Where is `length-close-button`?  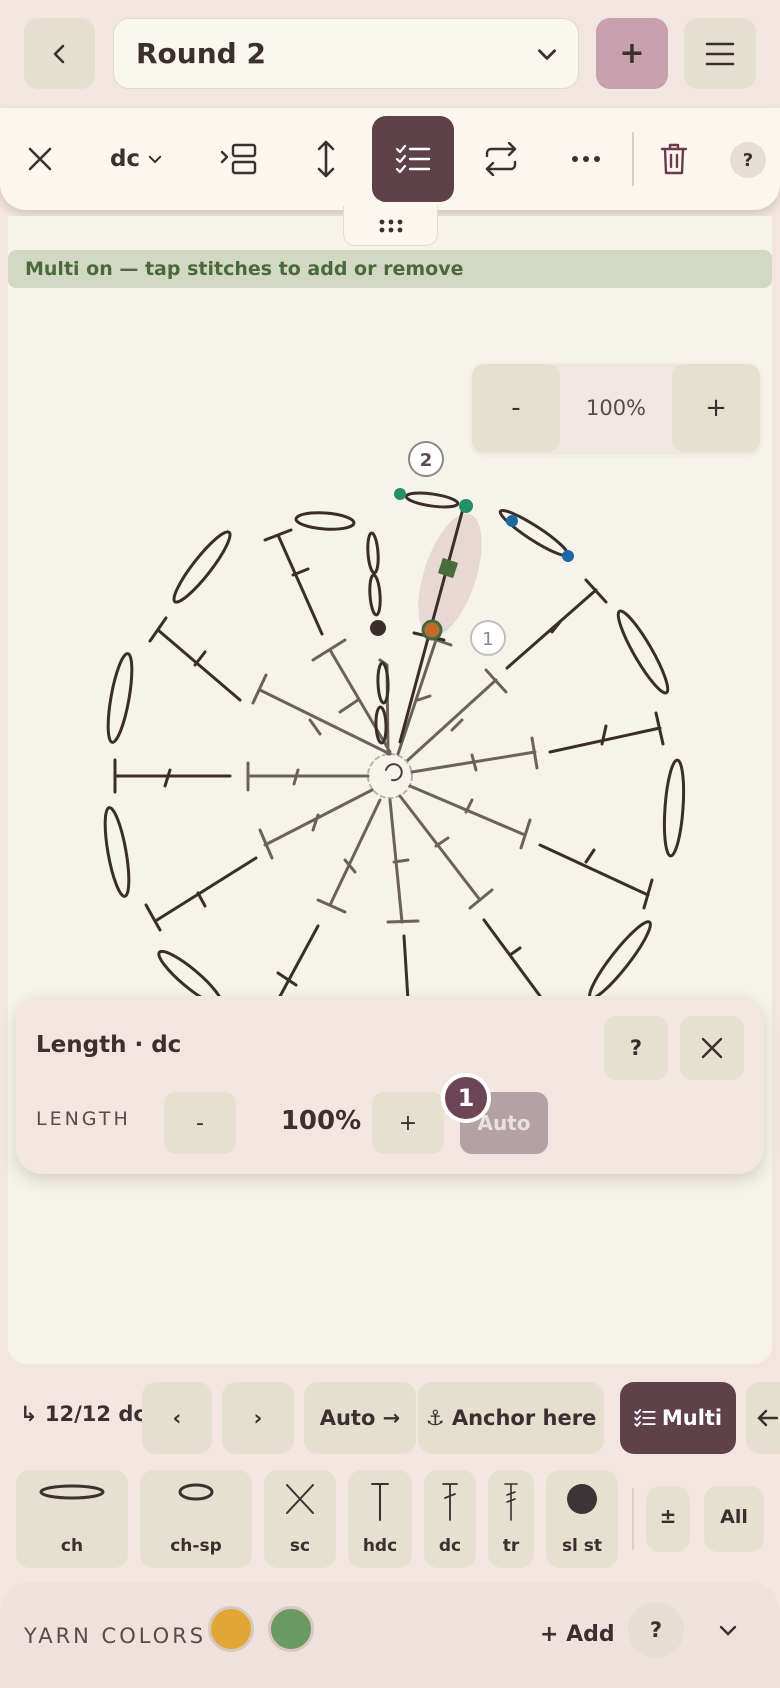
length-close-button is located at coordinates (712, 1048).